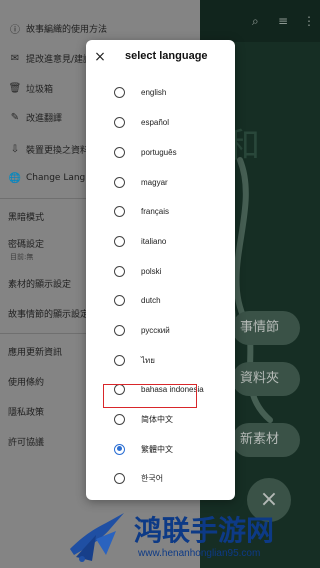 This screenshot has width=320, height=568. What do you see at coordinates (150, 396) in the screenshot?
I see `highlight-box` at bounding box center [150, 396].